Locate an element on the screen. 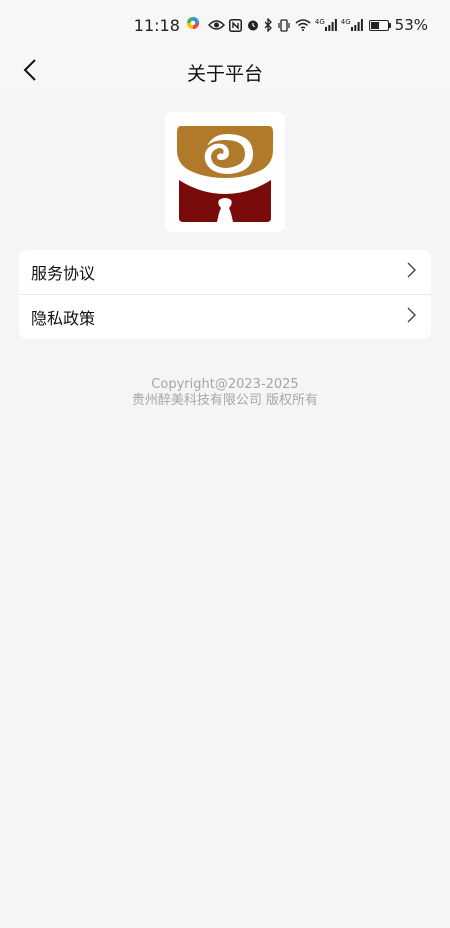 This screenshot has width=450, height=928. battery-indicator: 53% is located at coordinates (398, 25).